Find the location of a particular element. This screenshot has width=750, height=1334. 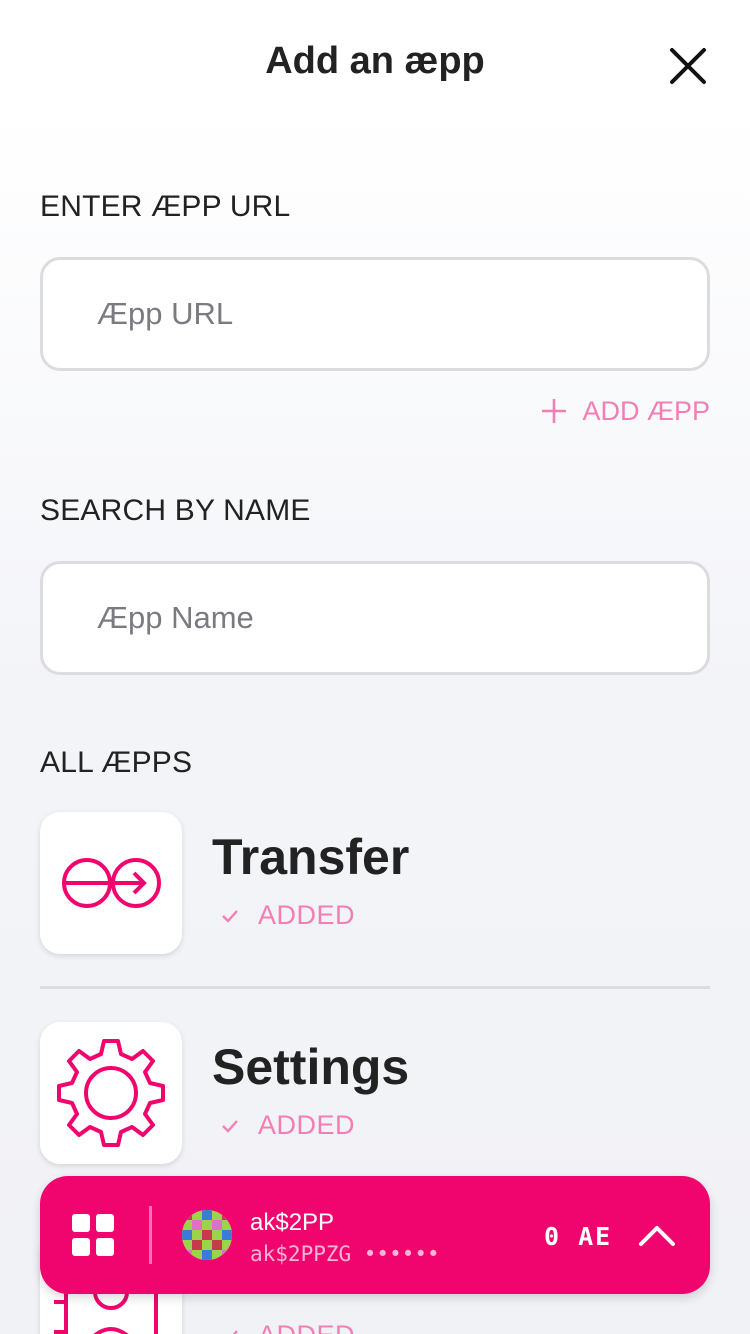

avatar is located at coordinates (207, 1235).